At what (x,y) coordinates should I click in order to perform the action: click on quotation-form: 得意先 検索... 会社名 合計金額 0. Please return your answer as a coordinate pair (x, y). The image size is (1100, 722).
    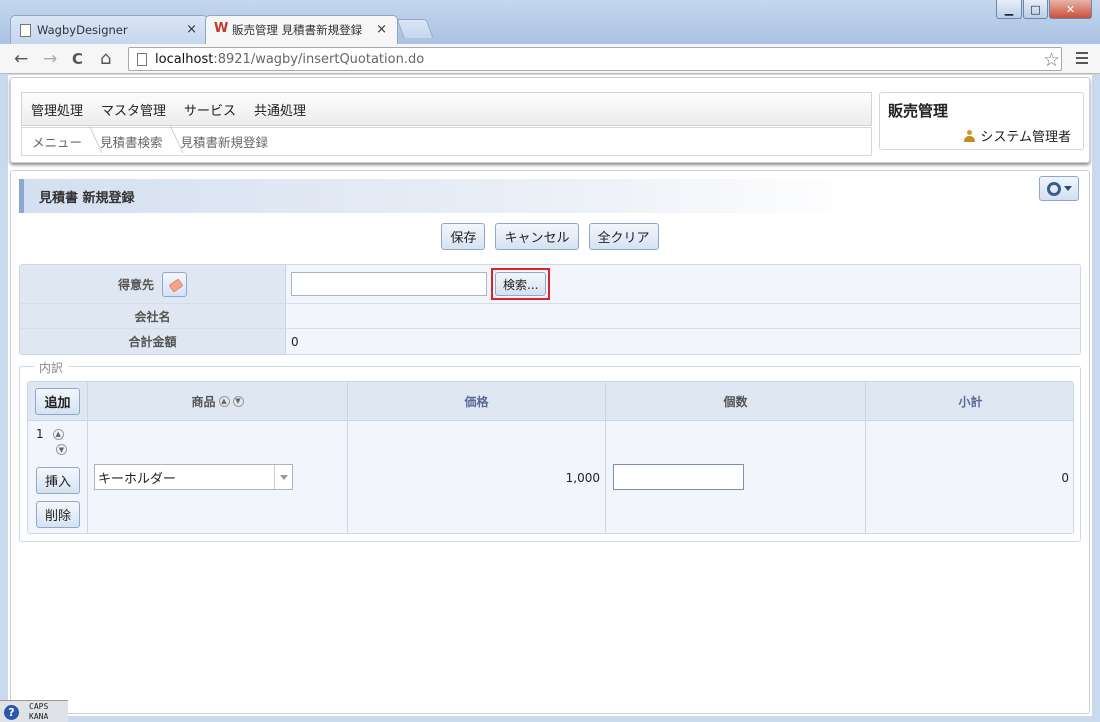
    Looking at the image, I should click on (550, 309).